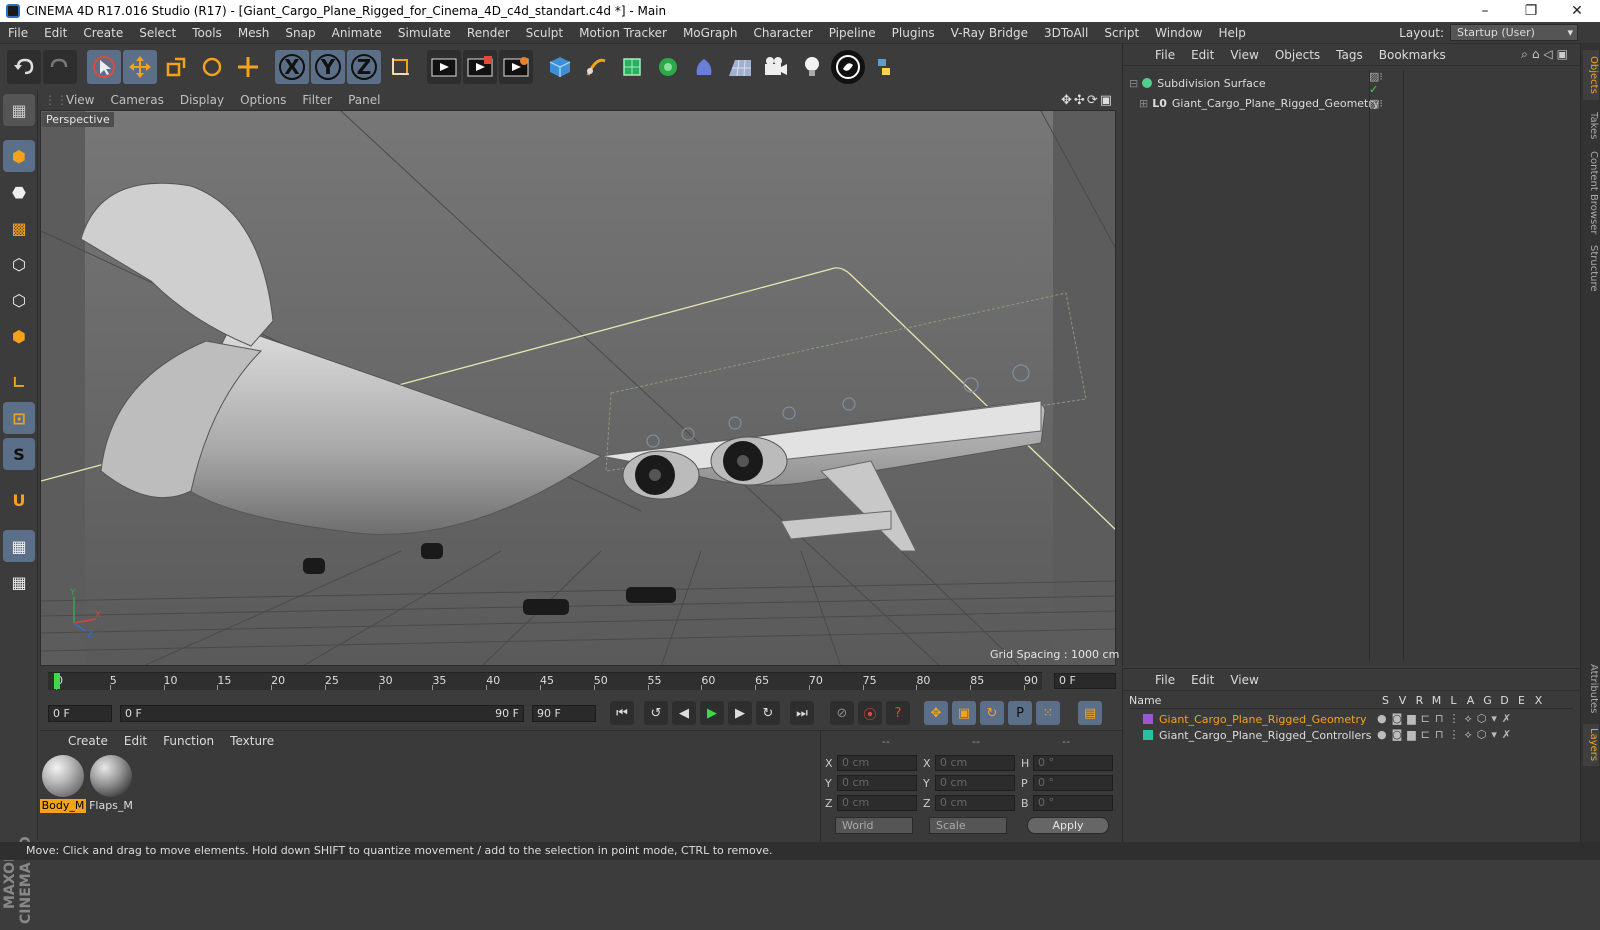 Image resolution: width=1600 pixels, height=930 pixels. What do you see at coordinates (684, 713) in the screenshot?
I see `previous-frame-icon: ◀` at bounding box center [684, 713].